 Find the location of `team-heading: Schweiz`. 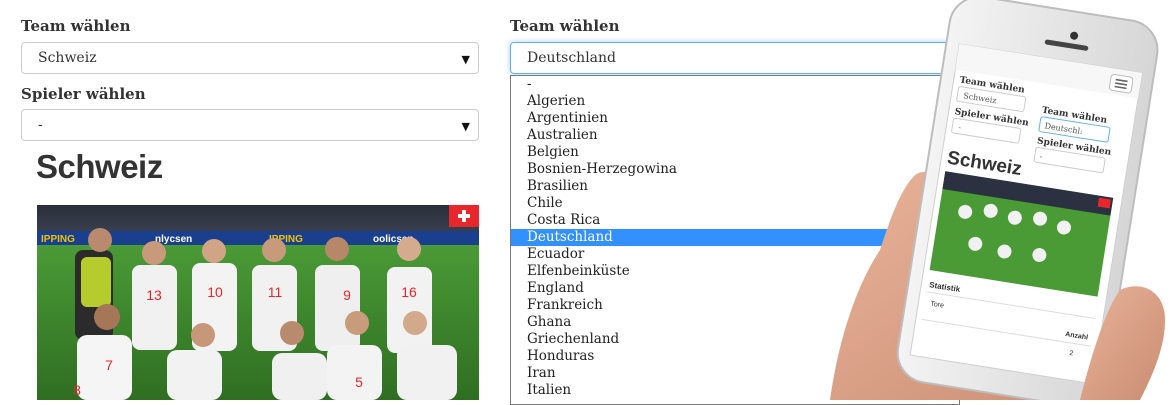

team-heading: Schweiz is located at coordinates (99, 166).